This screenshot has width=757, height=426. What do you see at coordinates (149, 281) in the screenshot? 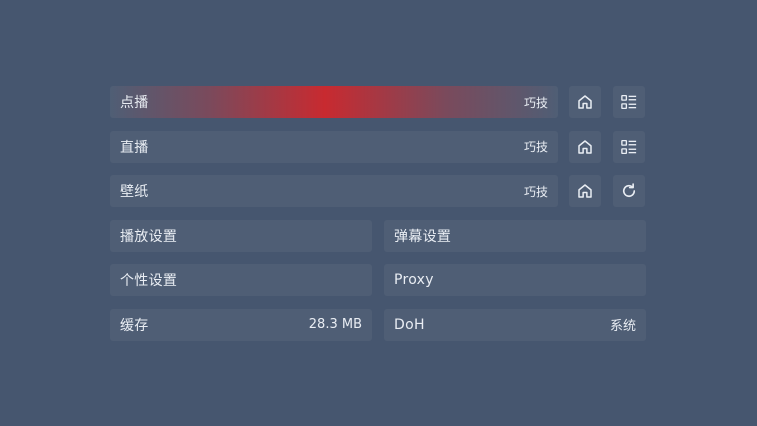
I see `personal-settings-label: 个性设置` at bounding box center [149, 281].